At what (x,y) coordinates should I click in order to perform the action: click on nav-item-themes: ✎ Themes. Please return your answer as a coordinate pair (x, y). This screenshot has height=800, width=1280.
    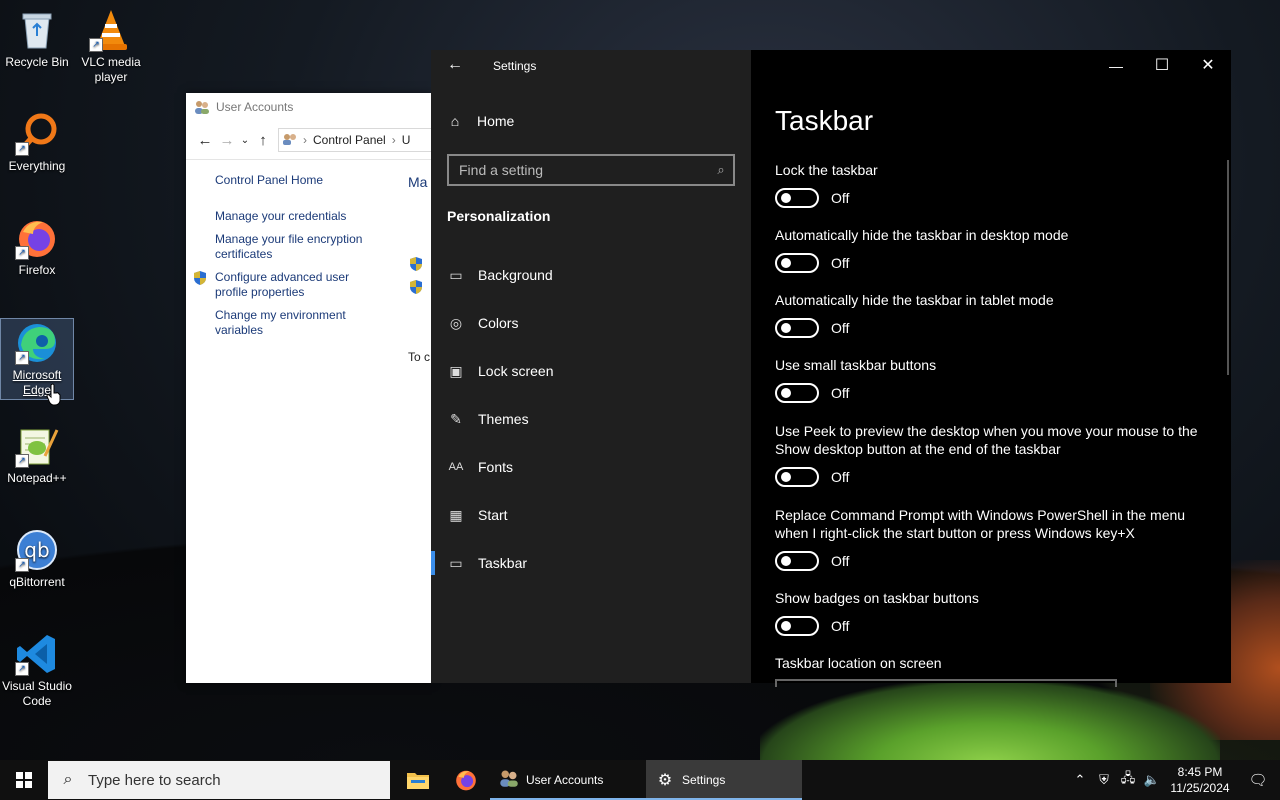
    Looking at the image, I should click on (591, 419).